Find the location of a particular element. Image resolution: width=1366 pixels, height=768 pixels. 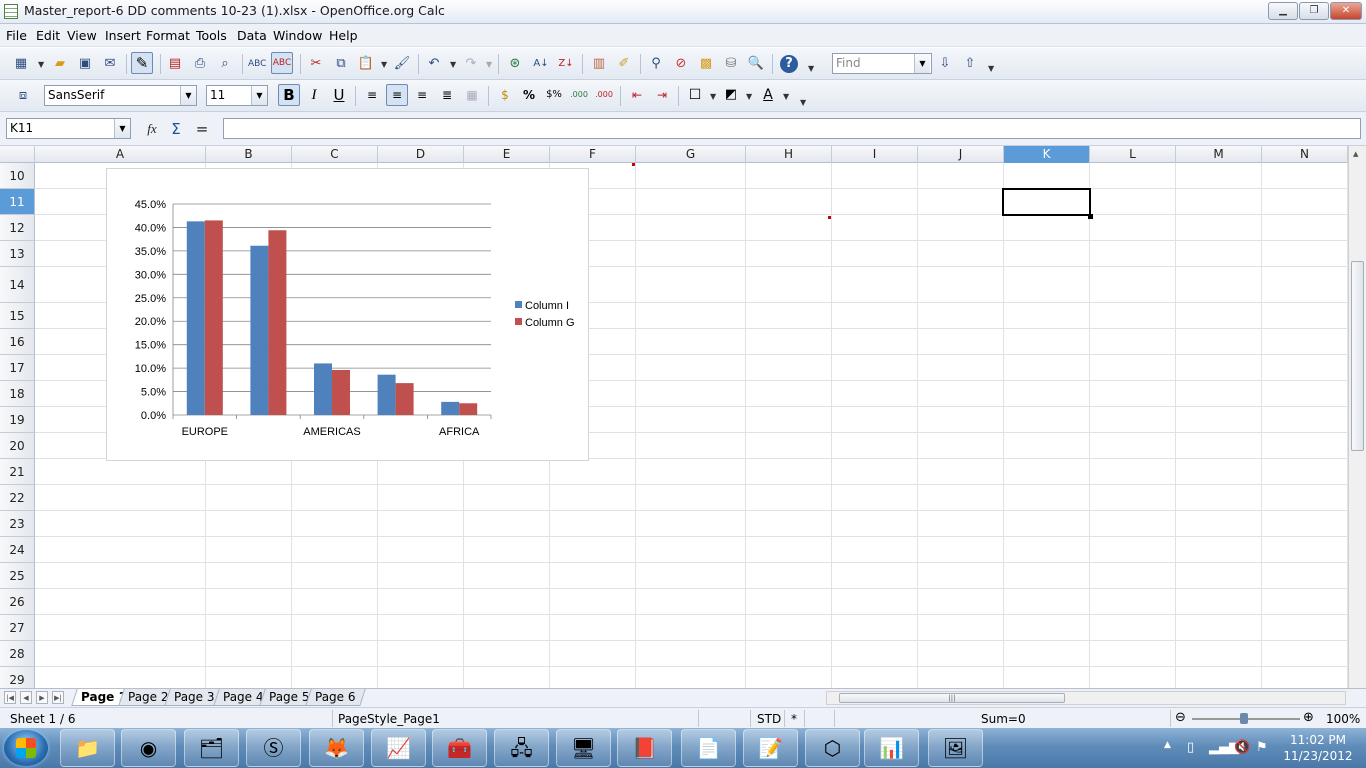

edit-file-icon: ✎ is located at coordinates (142, 63).